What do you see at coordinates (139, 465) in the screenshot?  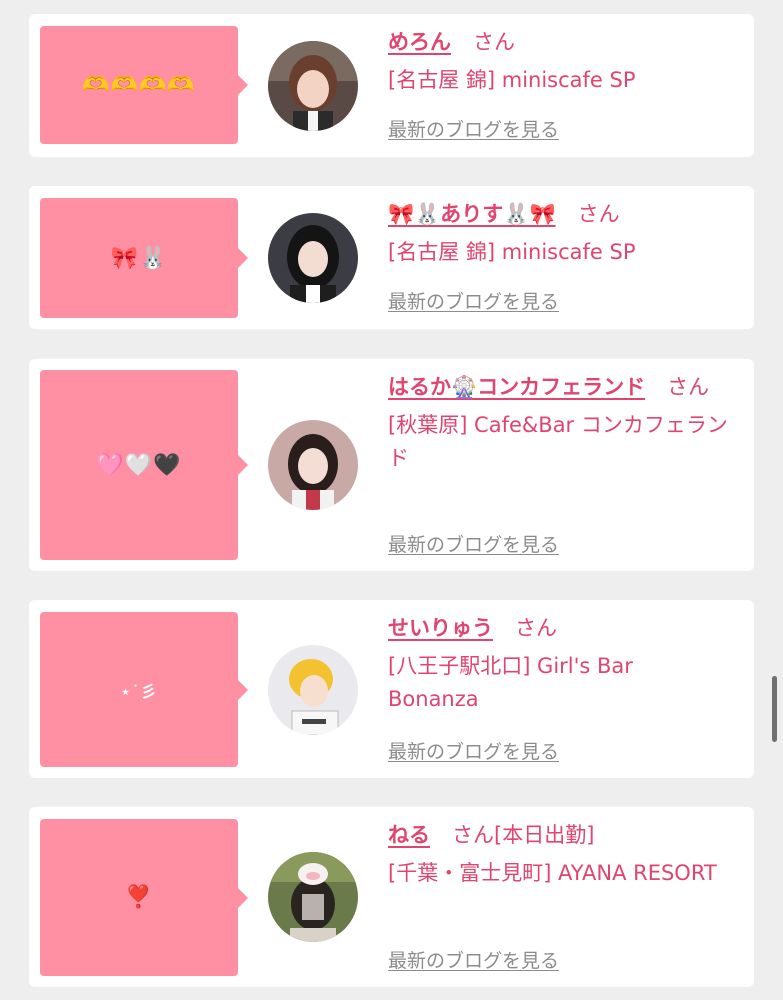 I see `message-text: 🩷🤍🖤` at bounding box center [139, 465].